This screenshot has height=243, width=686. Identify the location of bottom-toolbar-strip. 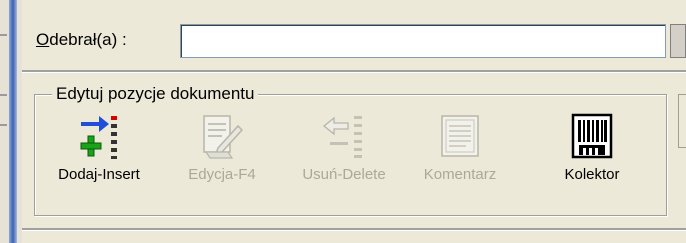
(354, 237).